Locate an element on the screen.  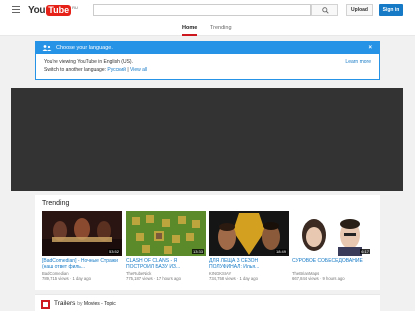
video-meta: 734,758 views · 1 day ago is located at coordinates (233, 278).